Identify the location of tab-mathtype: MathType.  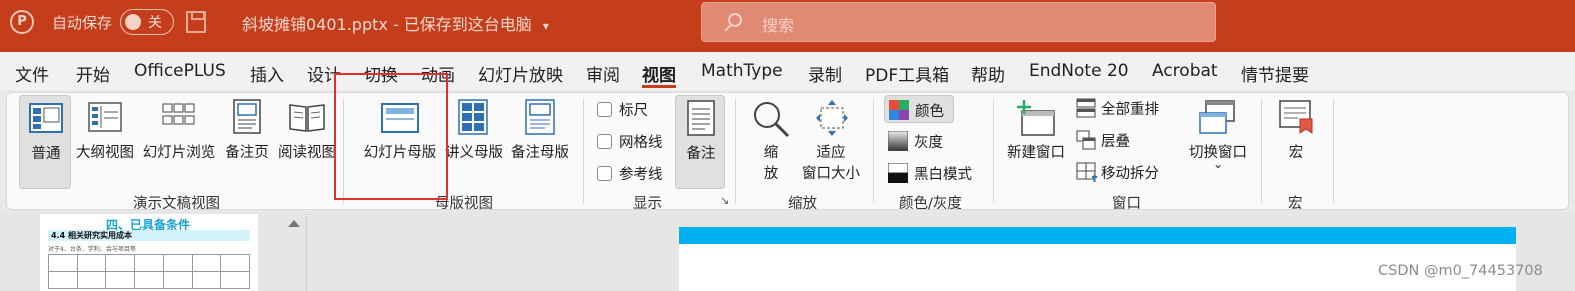
(742, 71).